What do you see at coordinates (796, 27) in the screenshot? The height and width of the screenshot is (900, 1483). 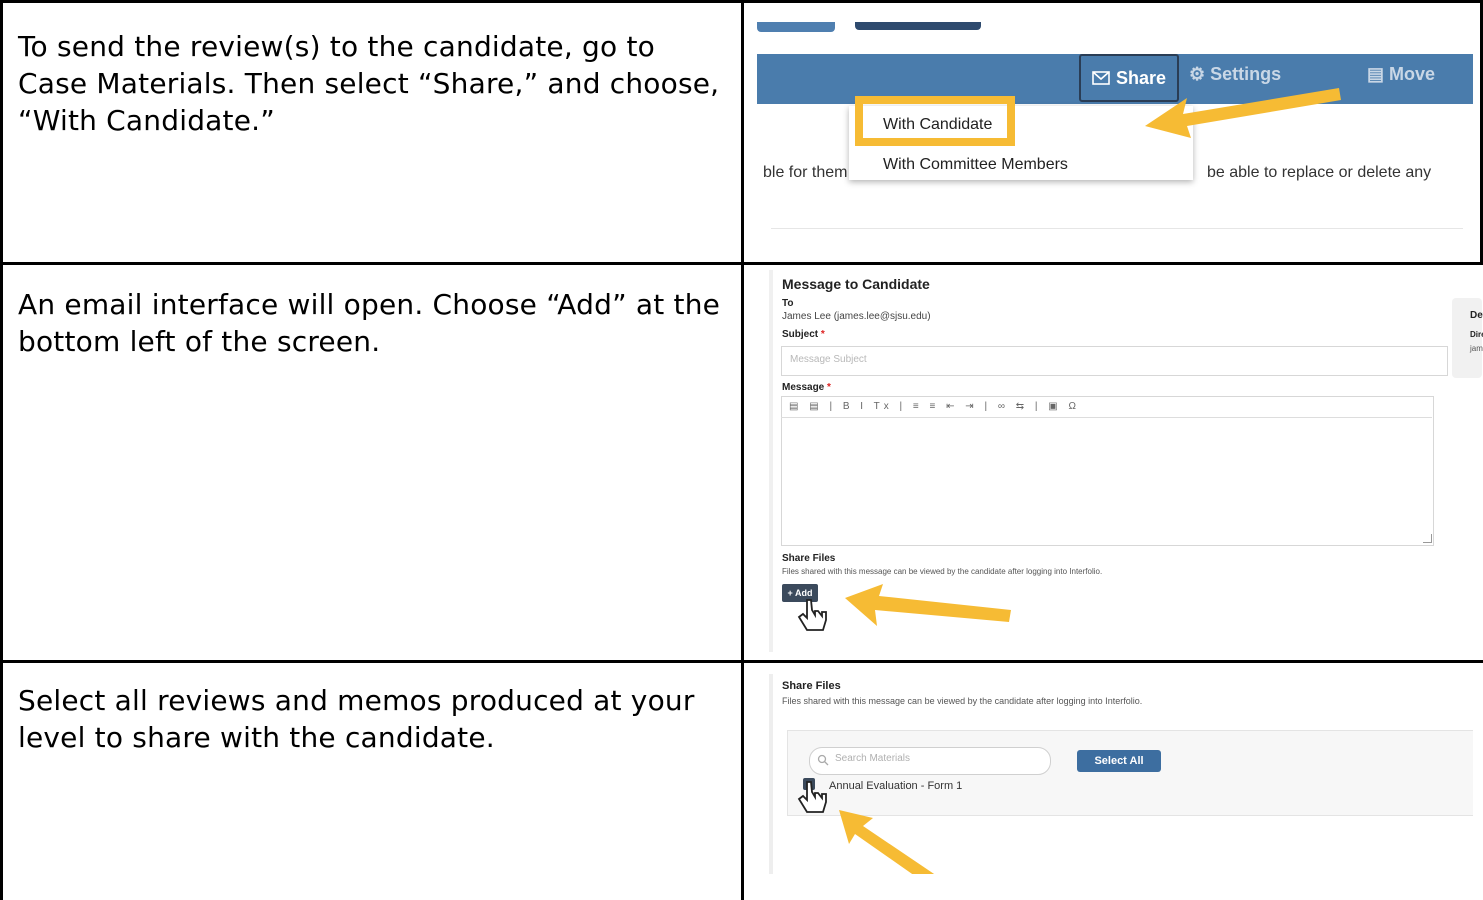 I see `top-tab-shape` at bounding box center [796, 27].